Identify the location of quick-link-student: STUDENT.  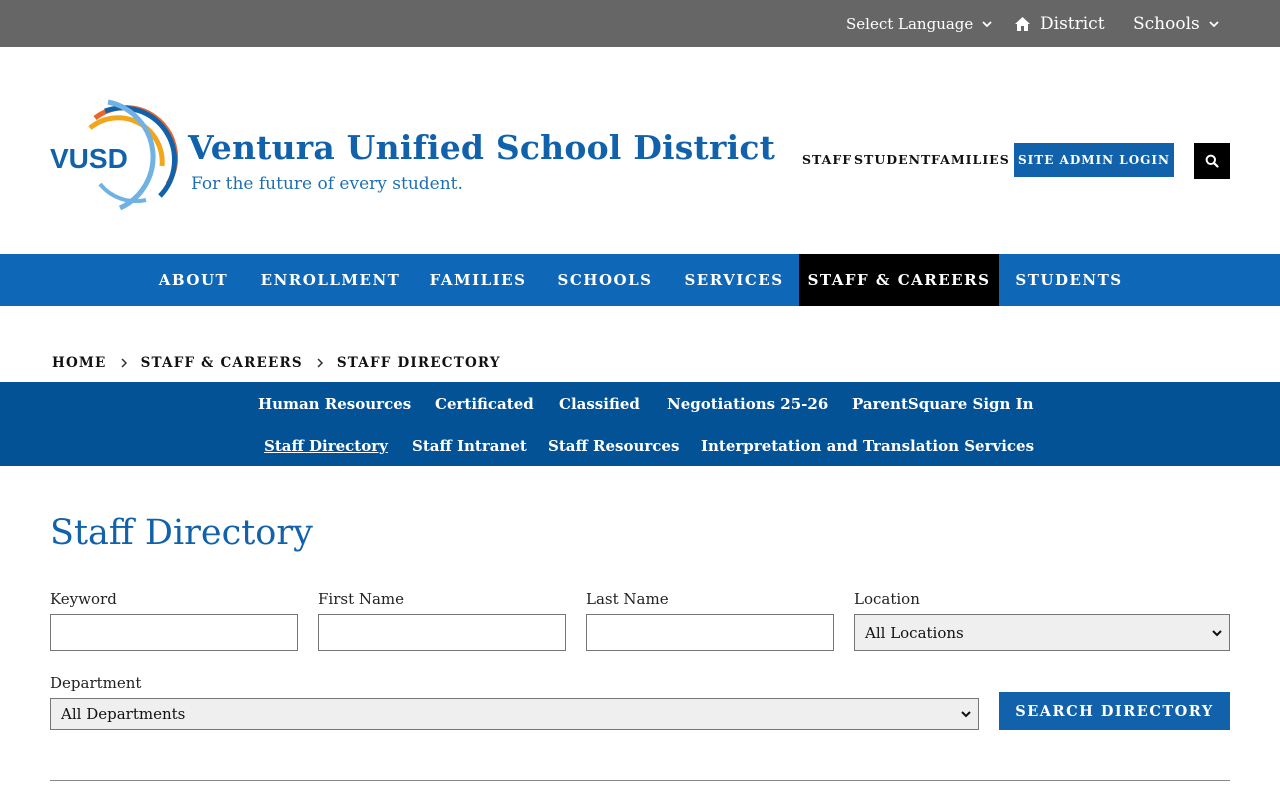
(892, 159).